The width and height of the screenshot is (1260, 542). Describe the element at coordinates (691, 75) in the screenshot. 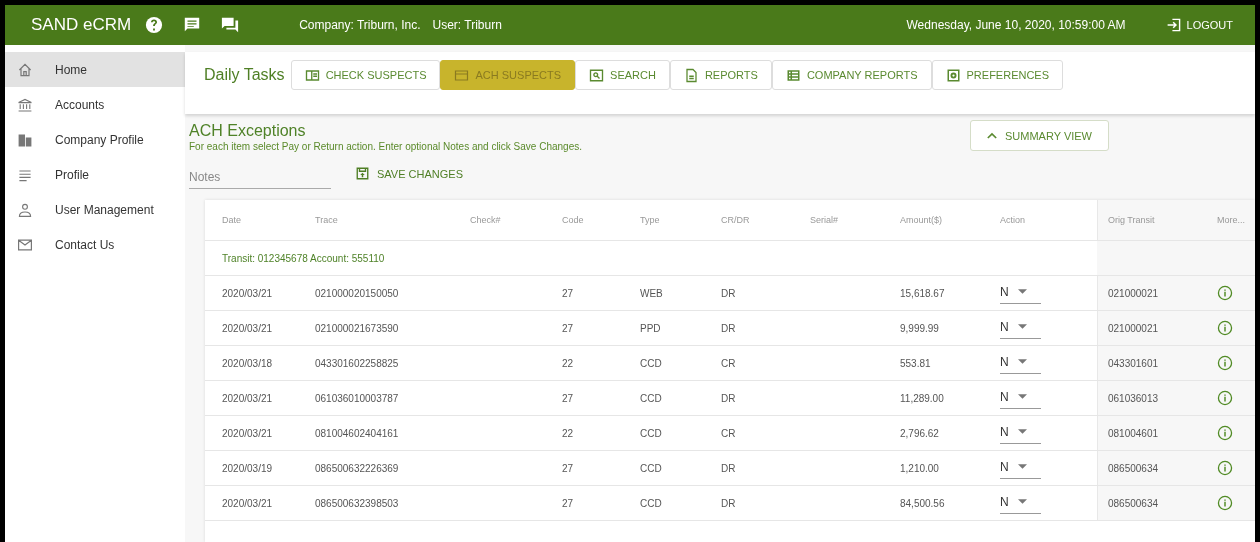

I see `document-icon` at that location.